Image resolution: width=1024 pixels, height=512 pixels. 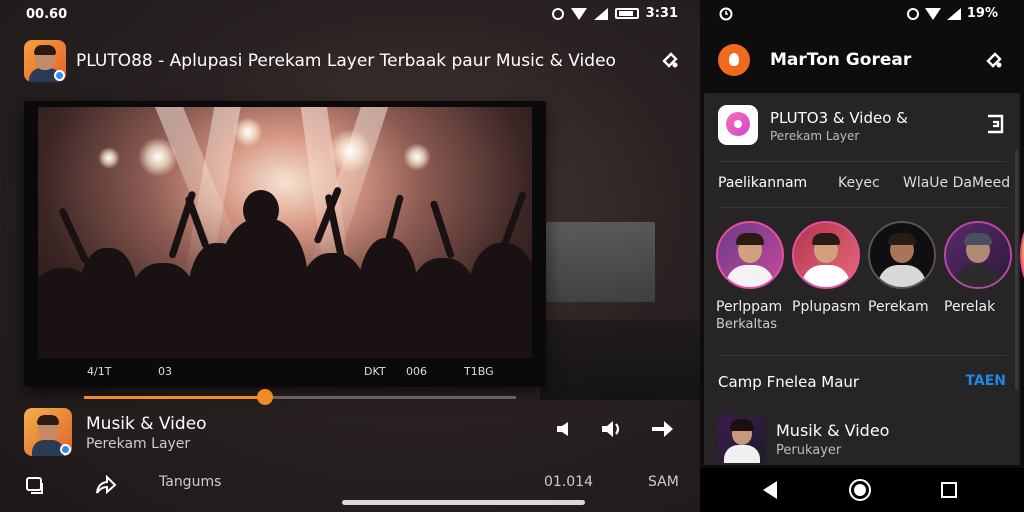 I want to click on app-header: MarTon Gorear, so click(x=862, y=60).